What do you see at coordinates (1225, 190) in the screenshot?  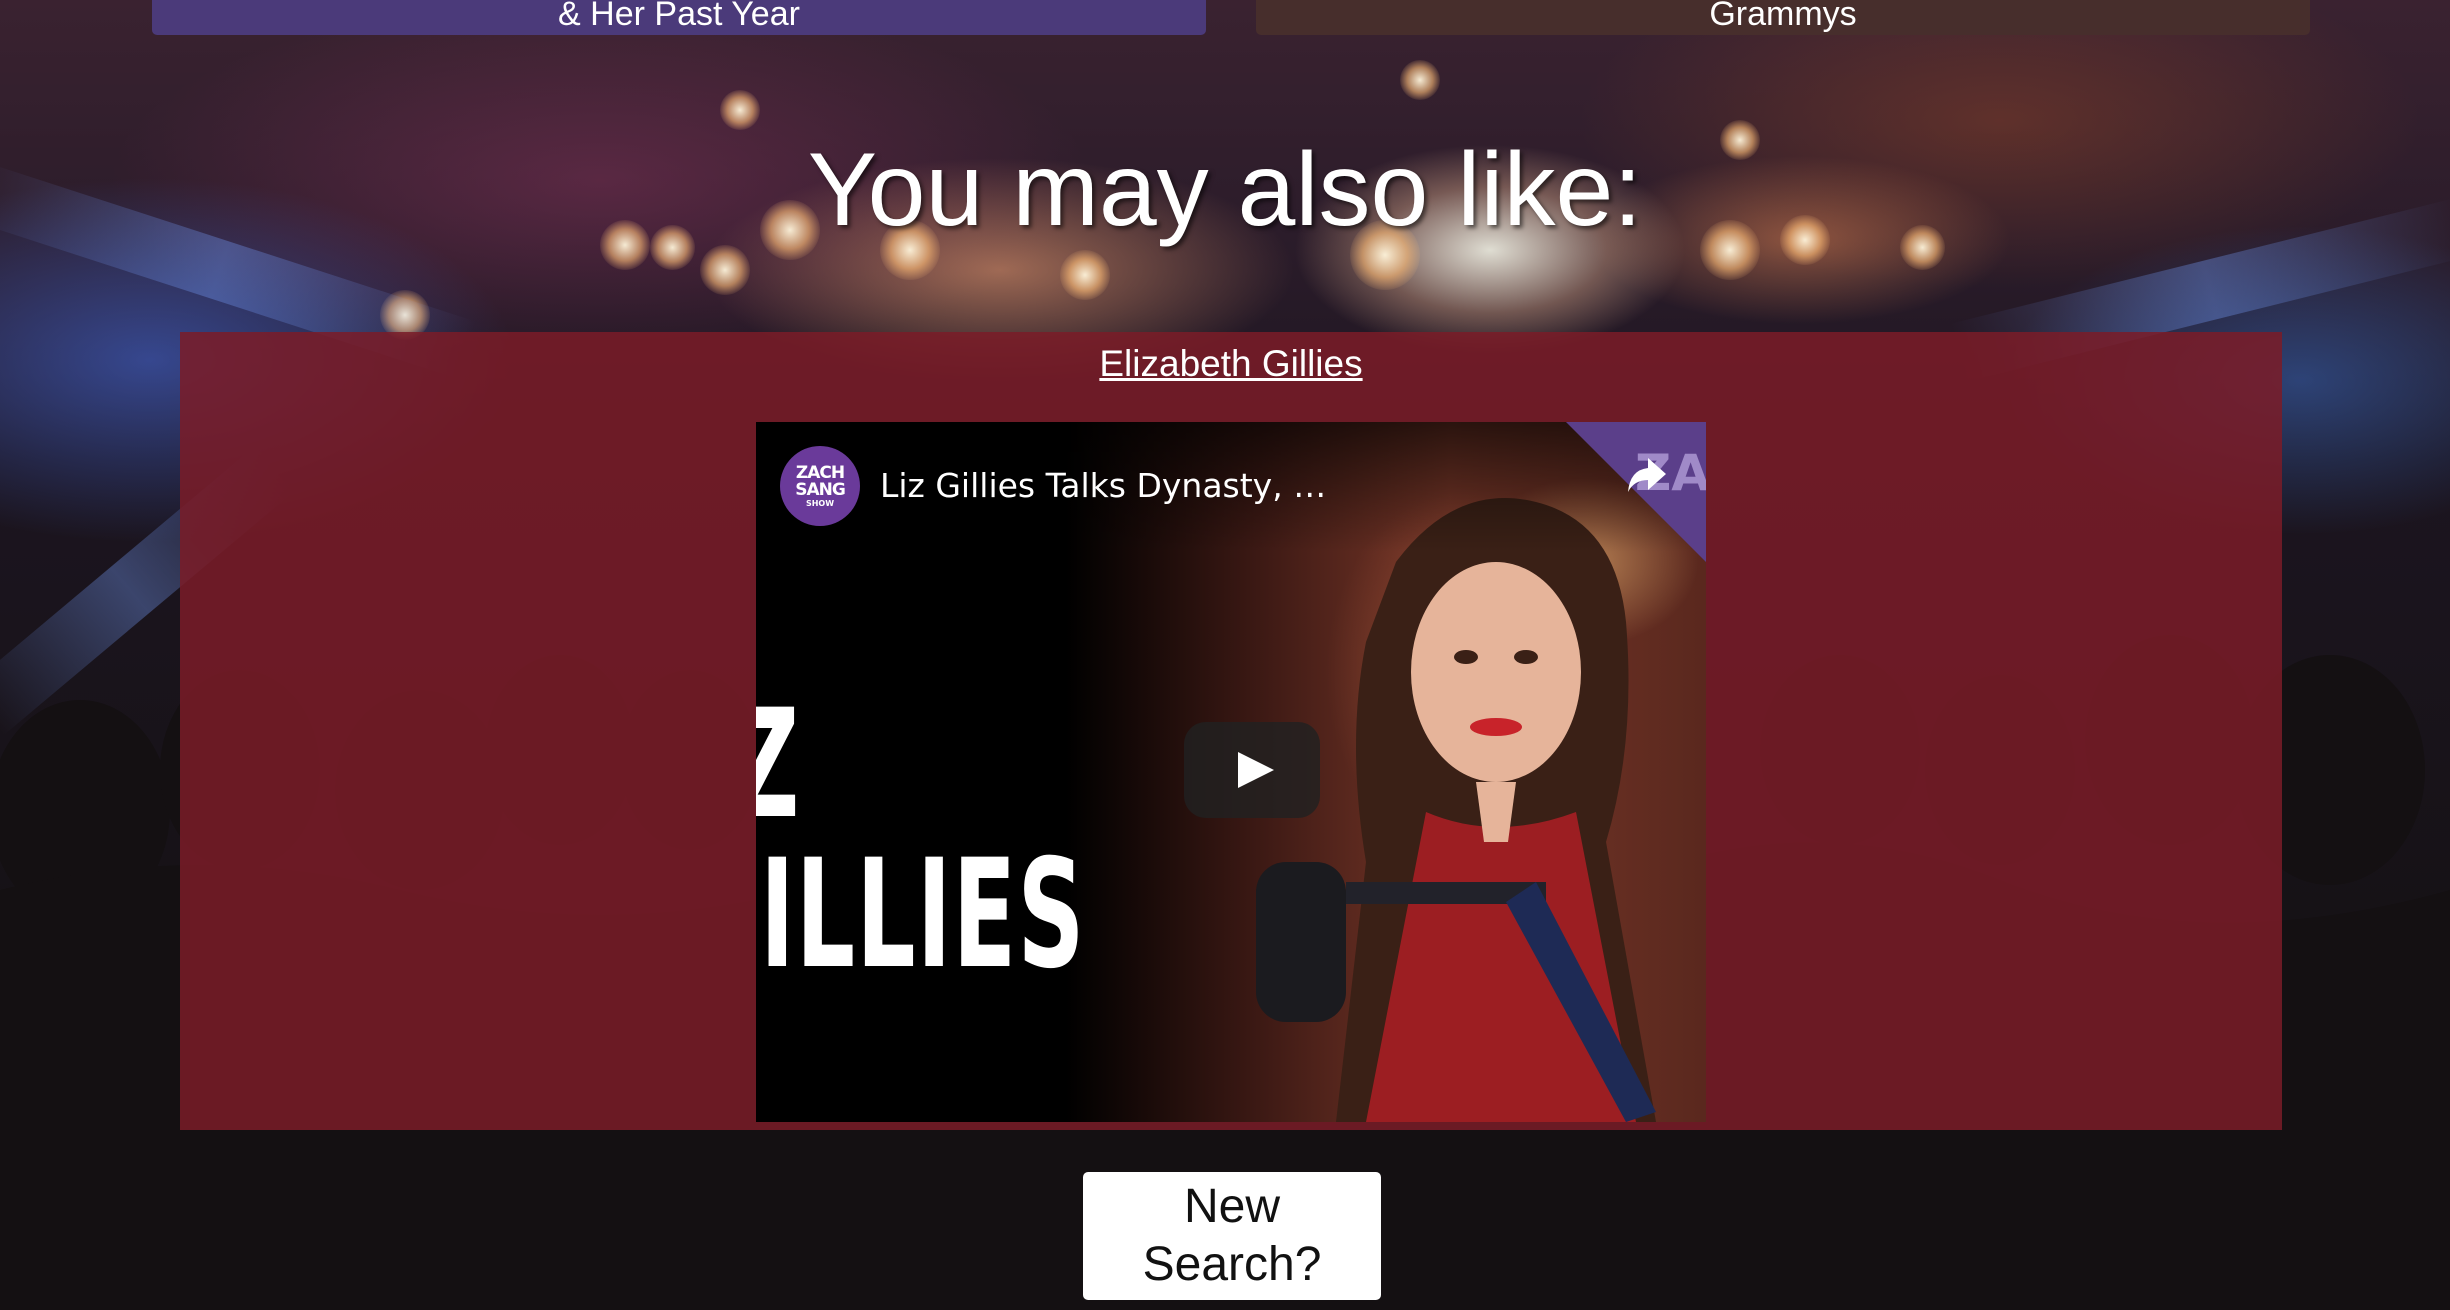 I see `section-title: You may also like:` at bounding box center [1225, 190].